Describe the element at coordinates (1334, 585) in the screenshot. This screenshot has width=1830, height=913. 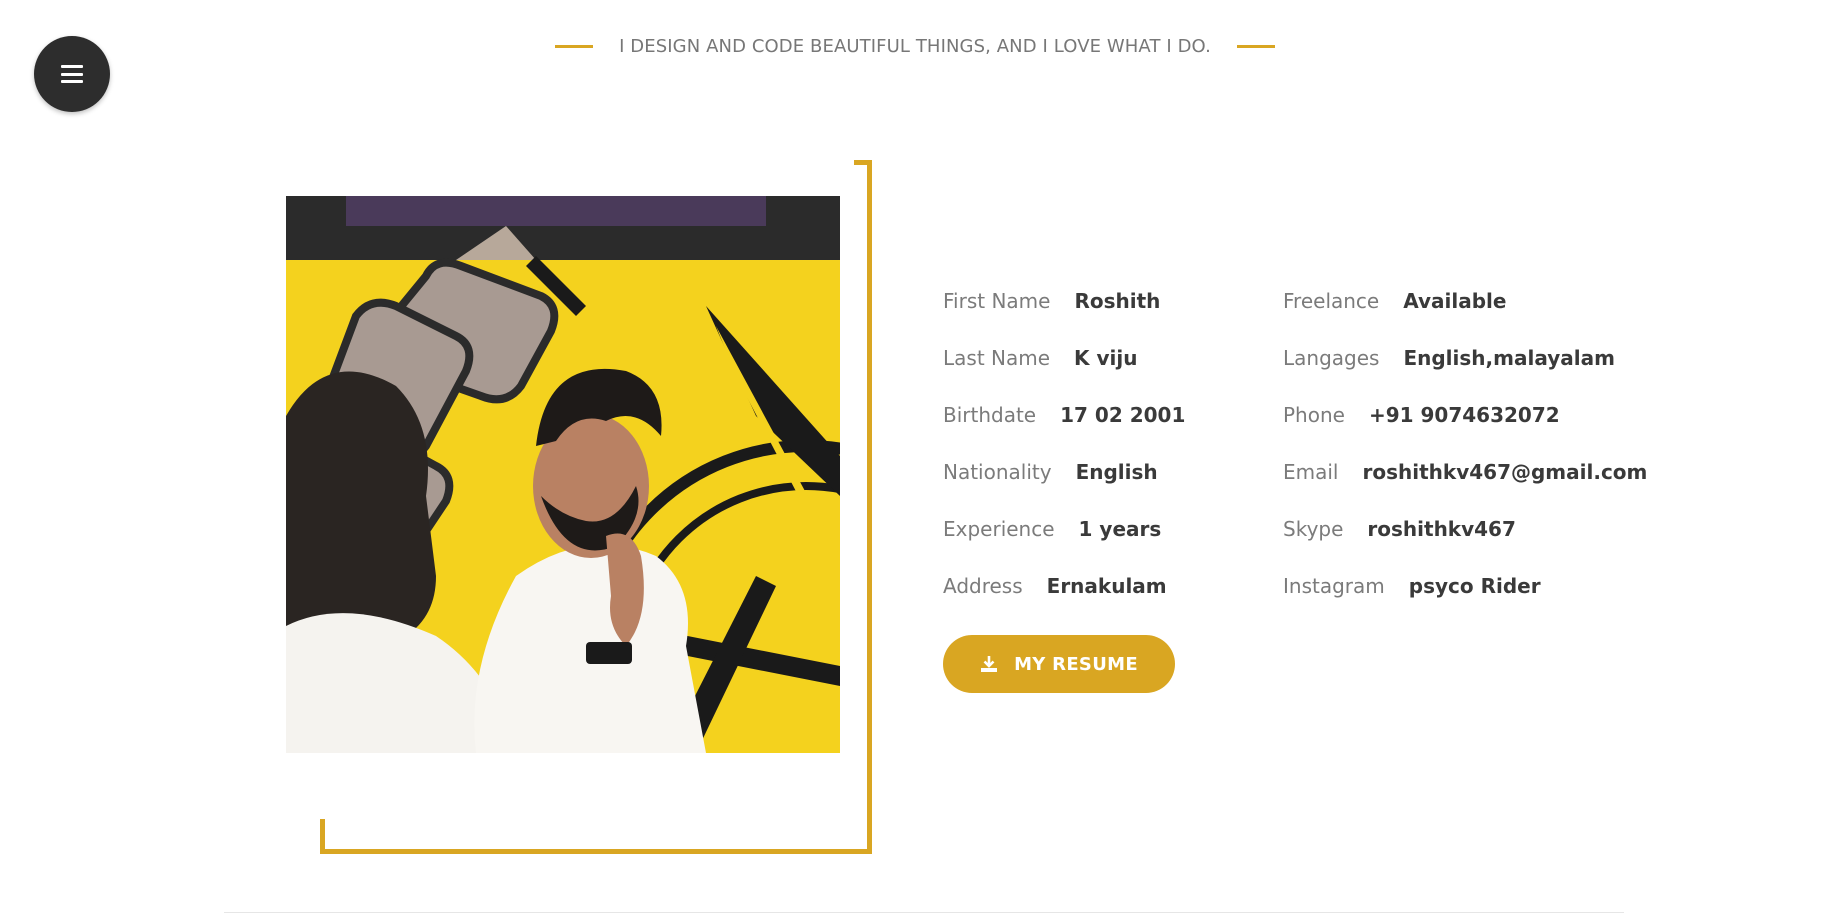
I see `info-label: Instagram` at that location.